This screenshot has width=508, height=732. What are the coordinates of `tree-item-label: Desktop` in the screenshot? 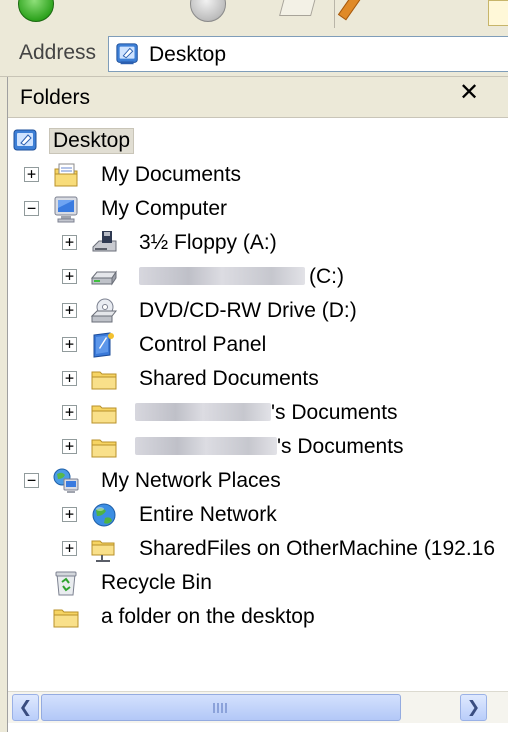 It's located at (91, 141).